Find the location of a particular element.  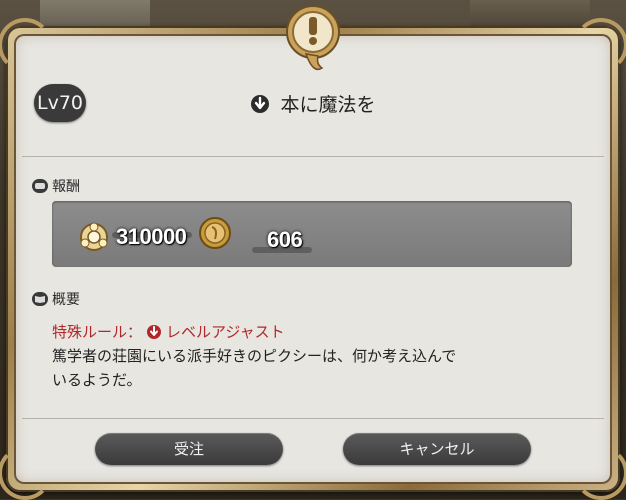

rewards-label: 報酬 is located at coordinates (66, 187).